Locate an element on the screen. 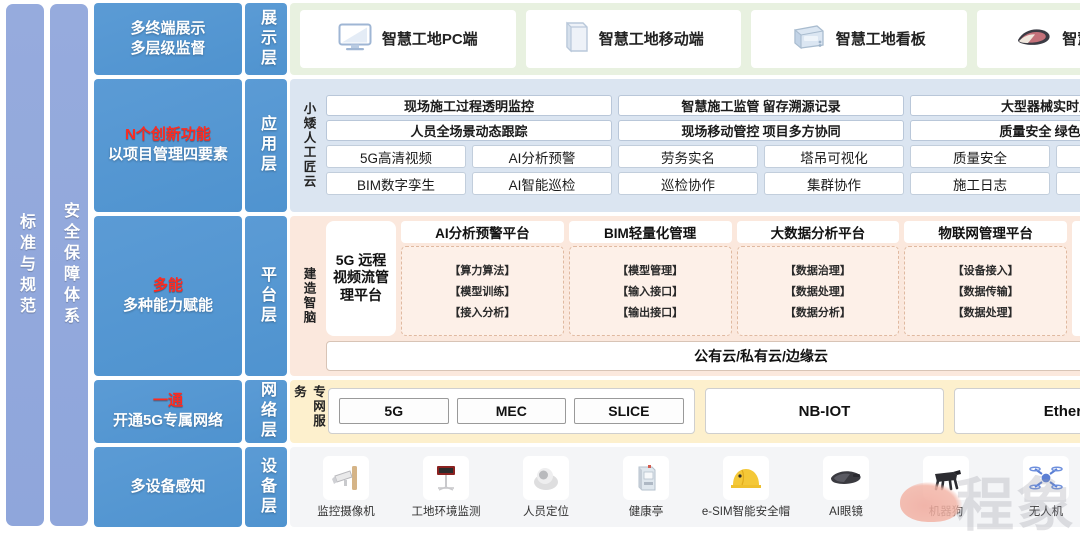 This screenshot has height=539, width=1080. terminal-card-glasses: 智慧工地眼镜 is located at coordinates (1028, 39).